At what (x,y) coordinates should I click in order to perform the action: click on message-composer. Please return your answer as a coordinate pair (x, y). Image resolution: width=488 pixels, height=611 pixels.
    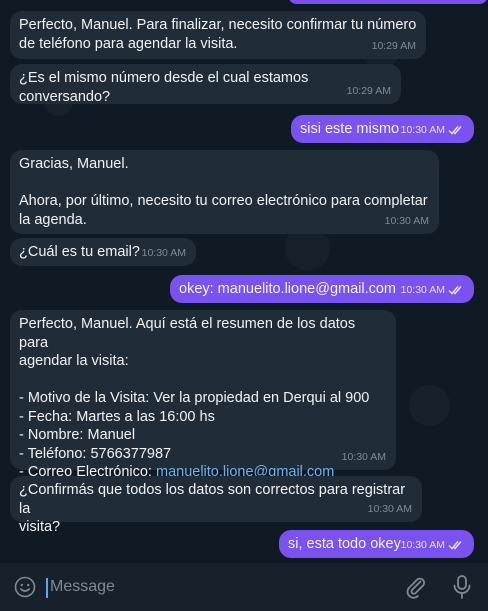
    Looking at the image, I should click on (244, 587).